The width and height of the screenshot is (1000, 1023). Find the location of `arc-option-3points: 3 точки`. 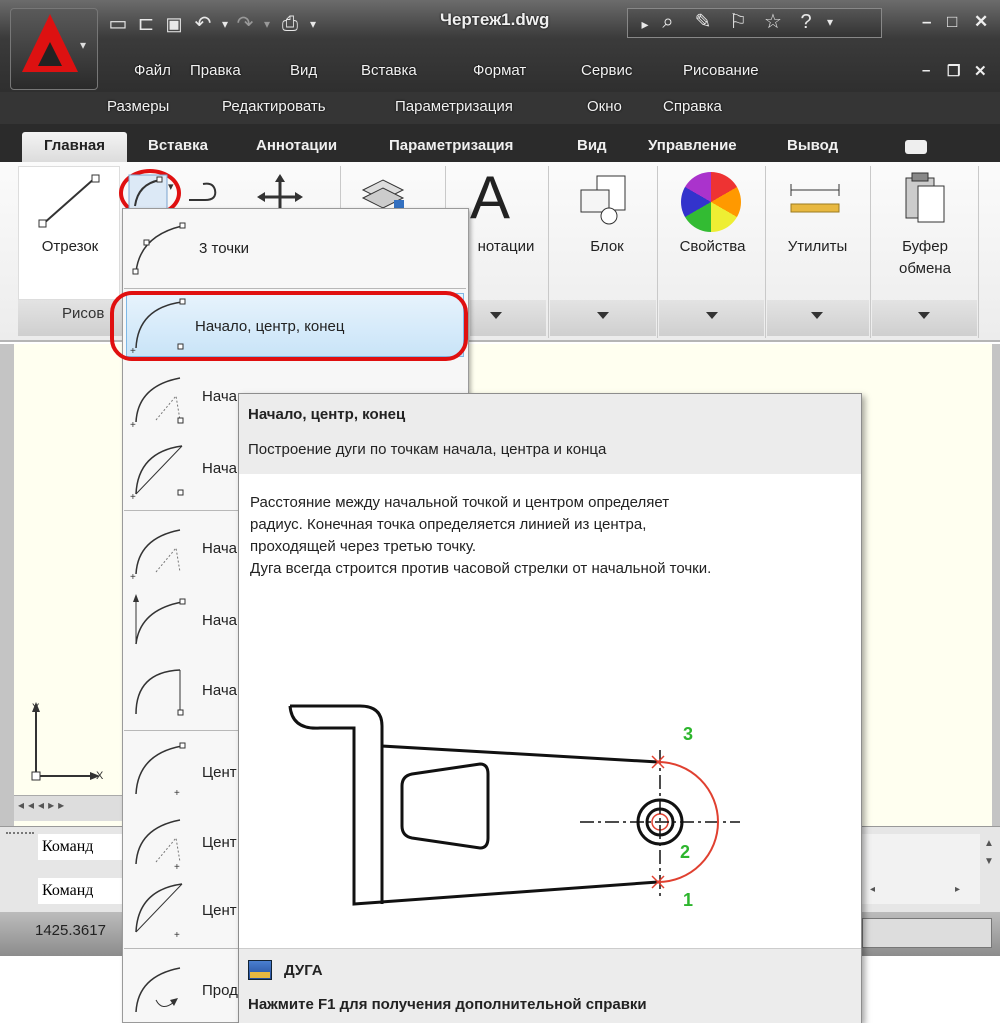

arc-option-3points: 3 точки is located at coordinates (294, 249).